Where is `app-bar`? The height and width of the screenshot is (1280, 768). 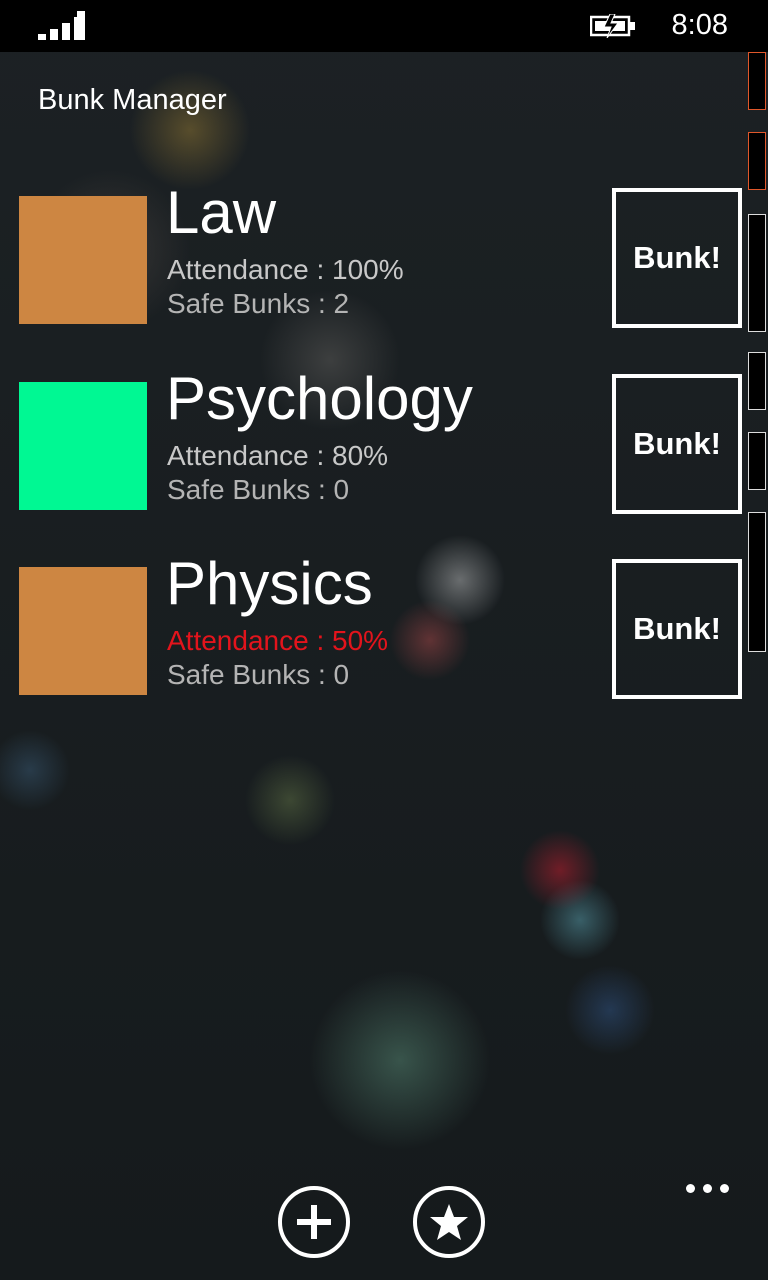
app-bar is located at coordinates (384, 1220).